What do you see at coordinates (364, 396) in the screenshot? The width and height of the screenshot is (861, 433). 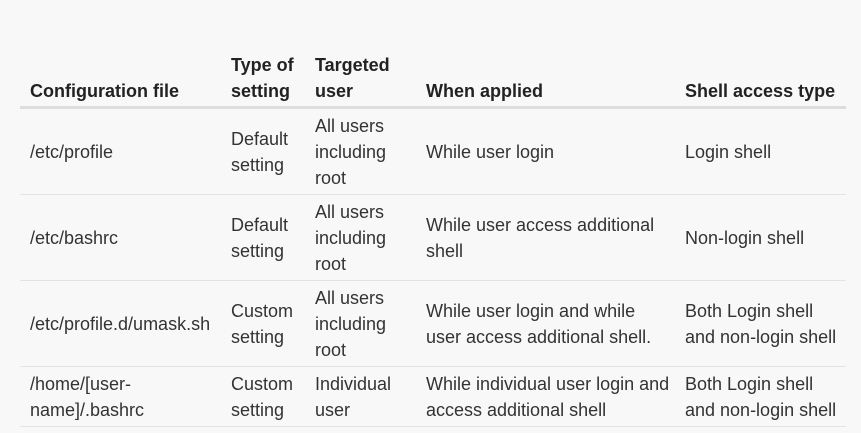 I see `cell-targeted-user: Individual user` at bounding box center [364, 396].